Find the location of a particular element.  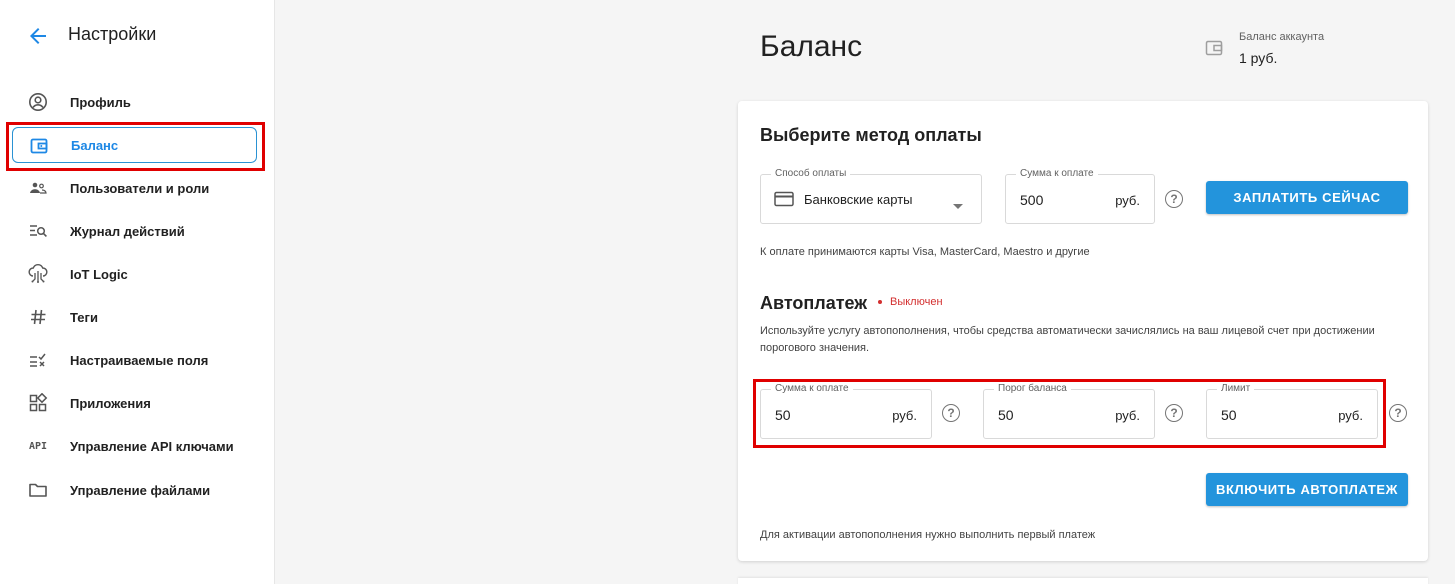

payment-method-select: Способ оплаты Банковские карты is located at coordinates (871, 196).